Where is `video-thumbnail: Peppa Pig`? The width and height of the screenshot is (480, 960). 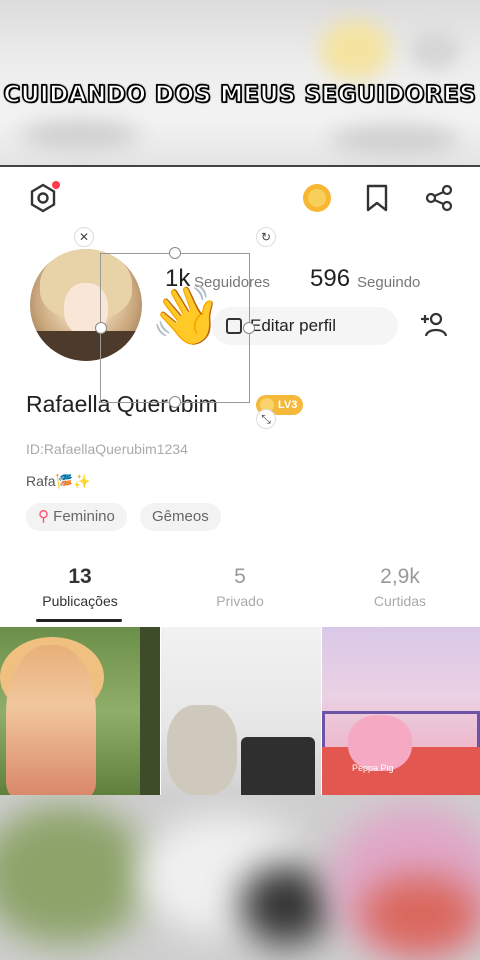 video-thumbnail: Peppa Pig is located at coordinates (401, 712).